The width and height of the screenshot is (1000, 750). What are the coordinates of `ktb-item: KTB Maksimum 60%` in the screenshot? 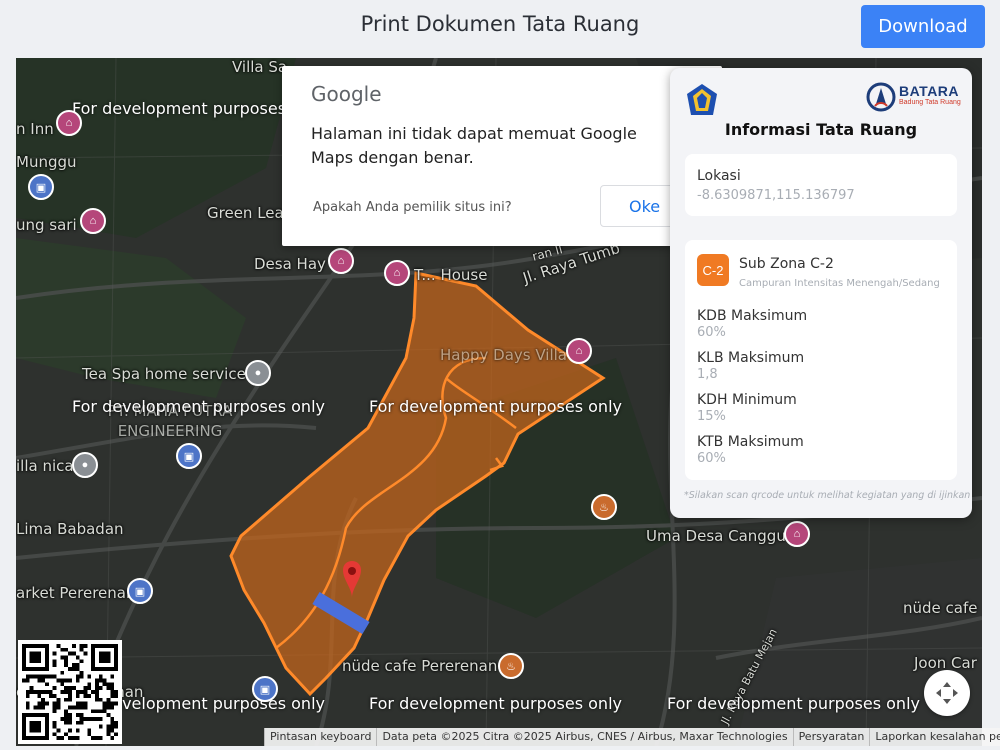 It's located at (750, 450).